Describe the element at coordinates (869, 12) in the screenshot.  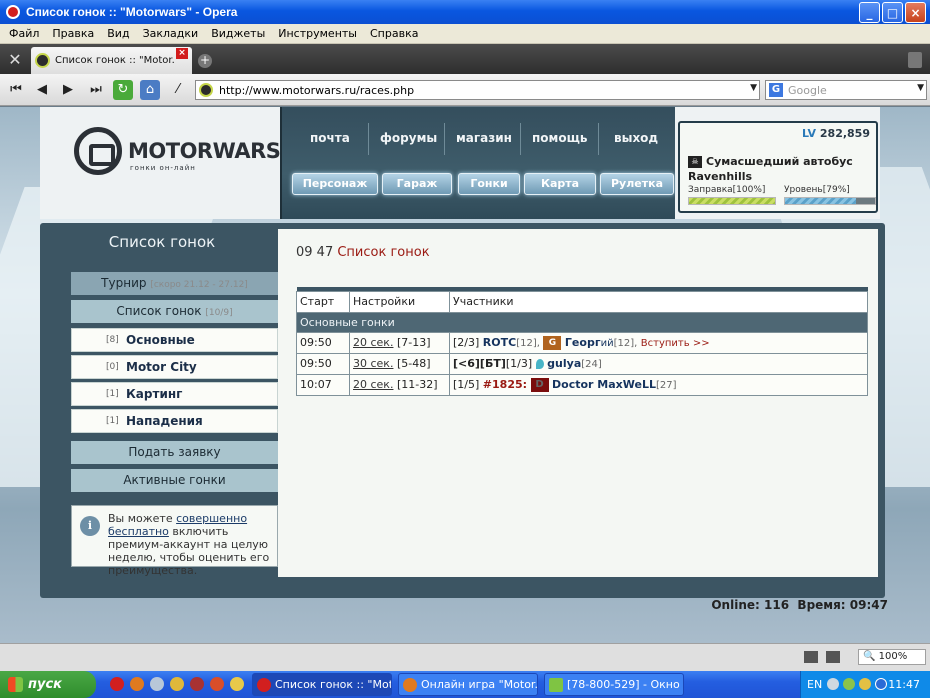
I see `minimize-button: _` at that location.